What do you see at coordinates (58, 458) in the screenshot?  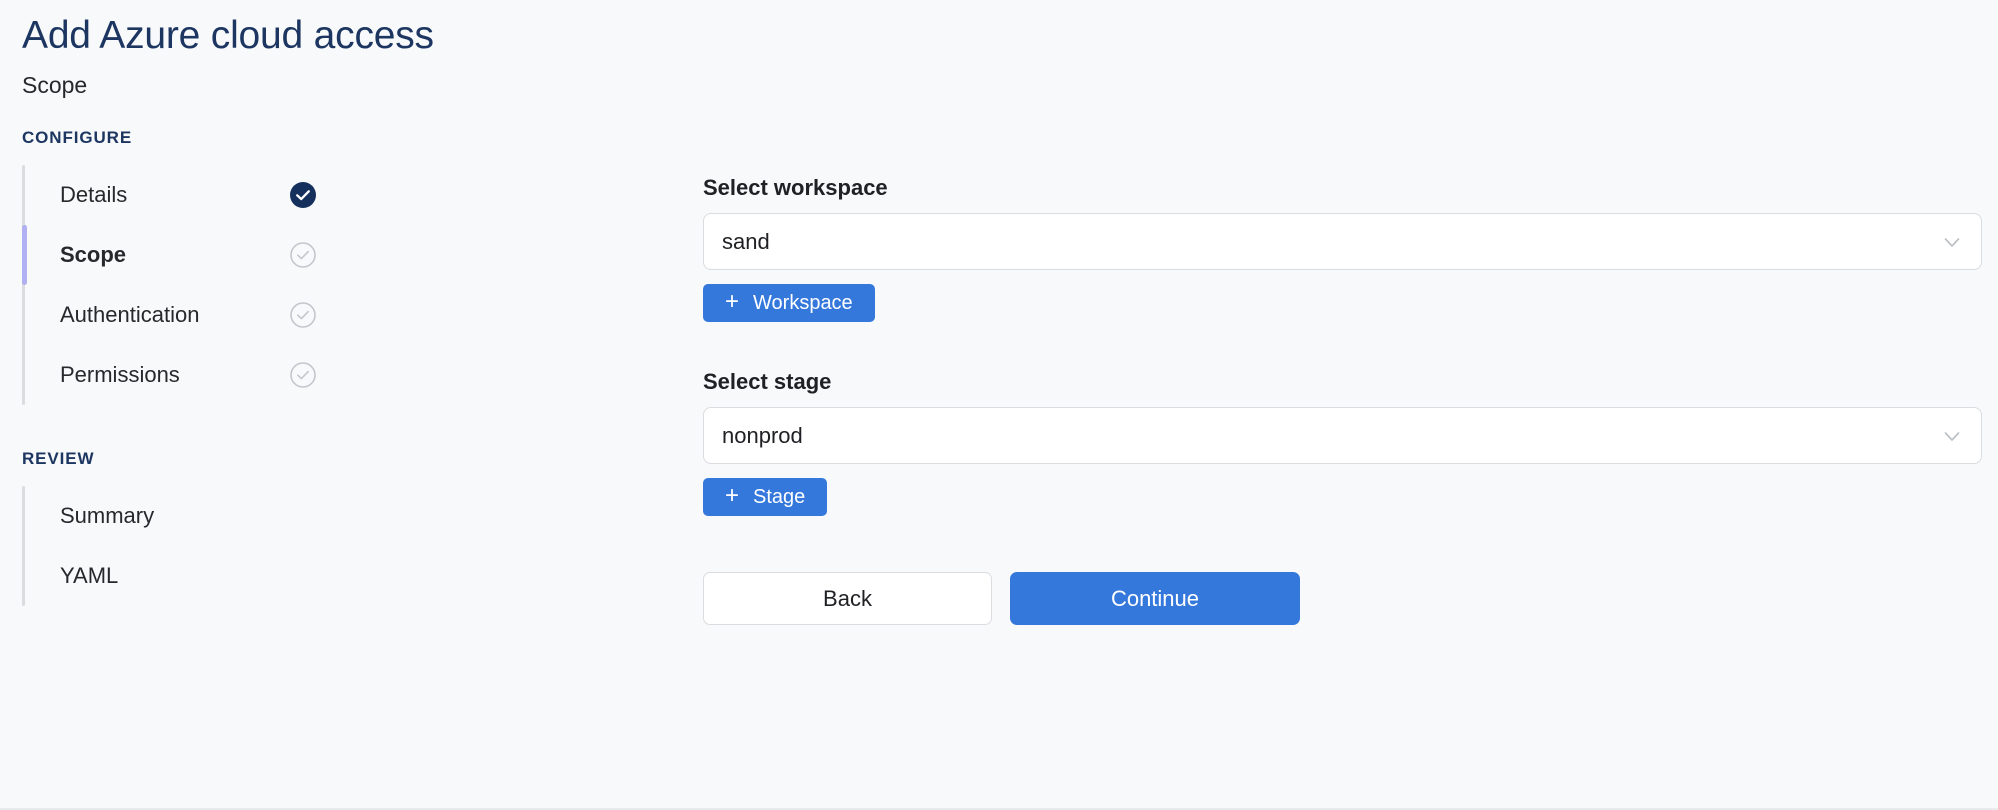 I see `step-group-title-review: REVIEW` at bounding box center [58, 458].